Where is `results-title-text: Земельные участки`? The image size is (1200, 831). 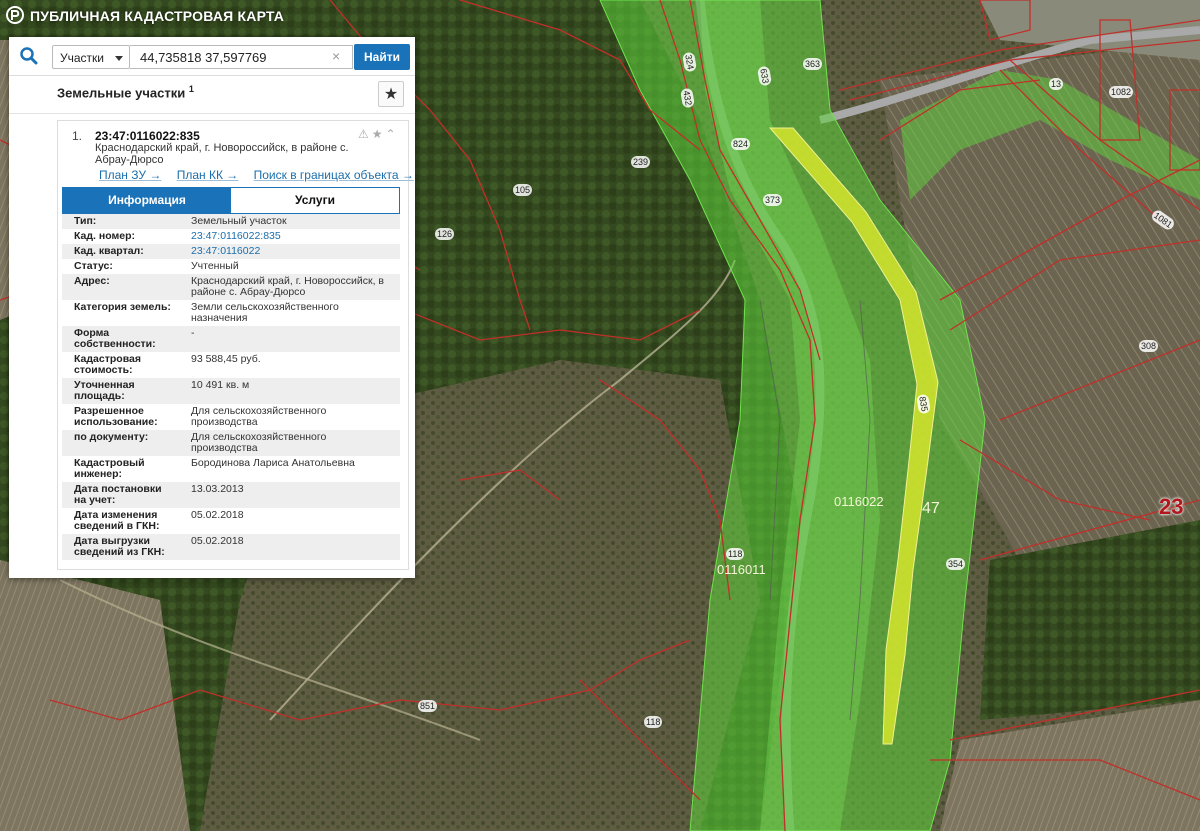 results-title-text: Земельные участки is located at coordinates (121, 93).